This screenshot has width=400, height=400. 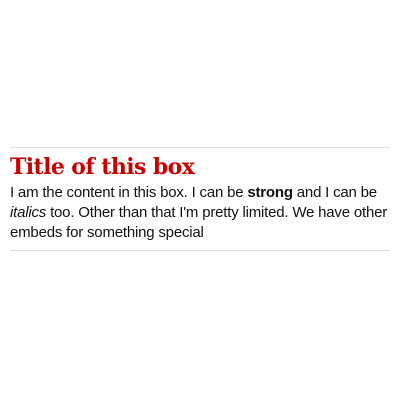 What do you see at coordinates (334, 192) in the screenshot?
I see `content-text-2: and I can be` at bounding box center [334, 192].